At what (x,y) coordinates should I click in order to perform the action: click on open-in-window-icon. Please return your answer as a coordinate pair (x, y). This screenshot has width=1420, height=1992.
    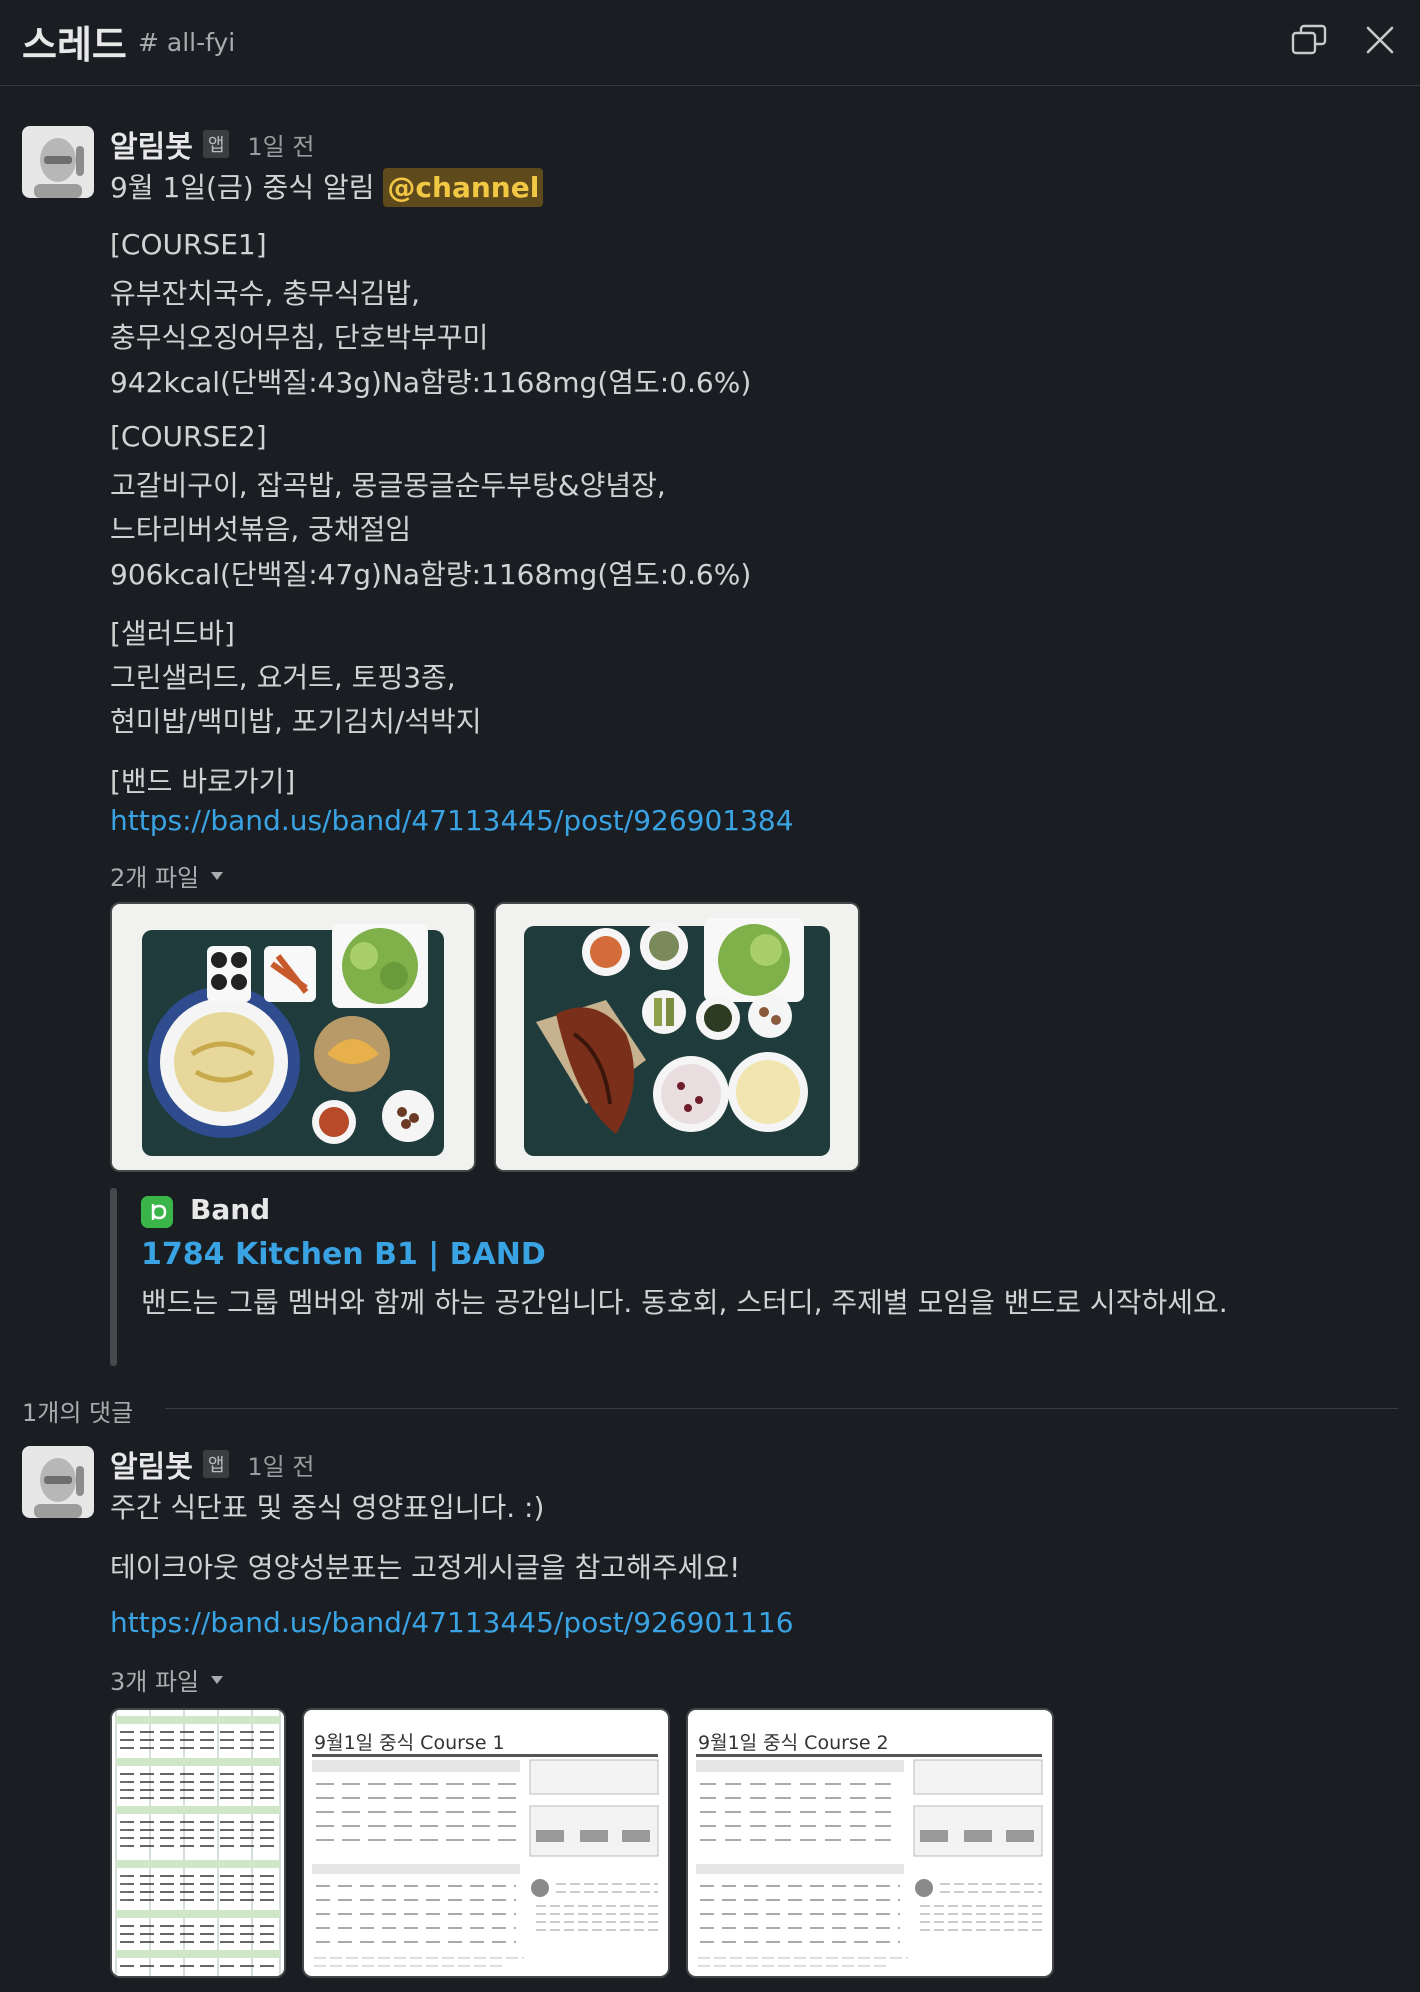
    Looking at the image, I should click on (1309, 39).